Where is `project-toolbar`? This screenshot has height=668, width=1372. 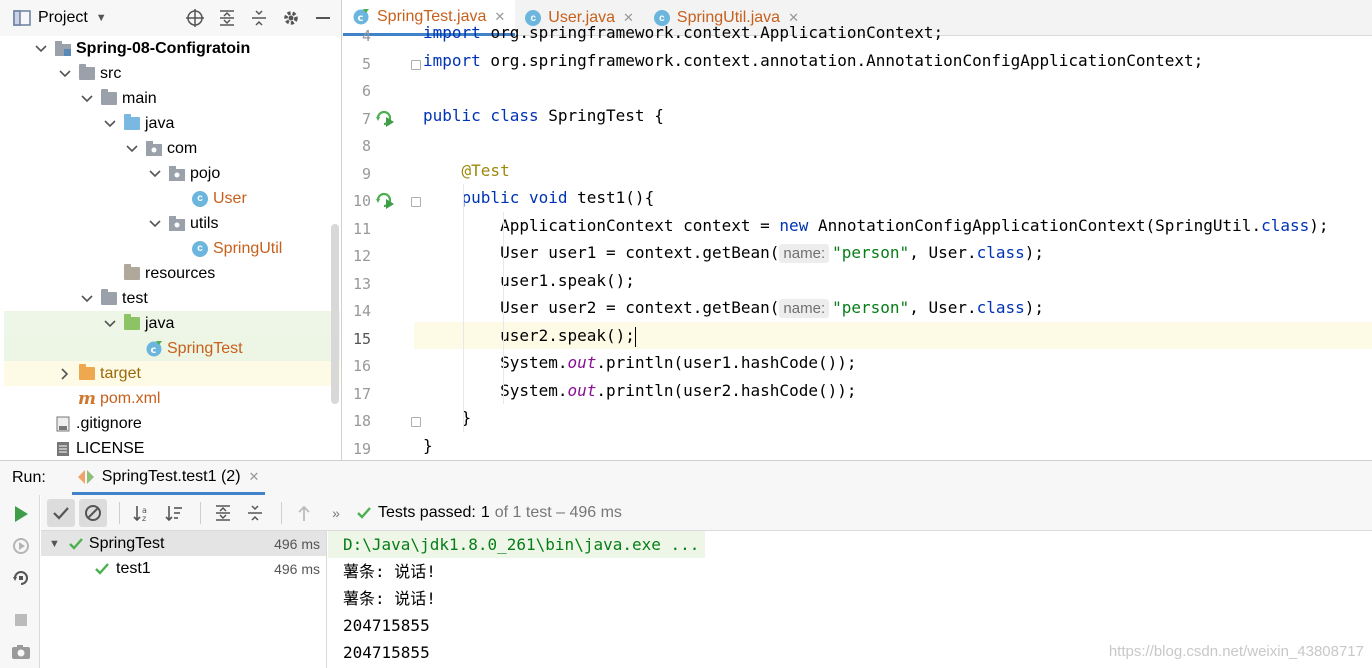
project-toolbar is located at coordinates (259, 18).